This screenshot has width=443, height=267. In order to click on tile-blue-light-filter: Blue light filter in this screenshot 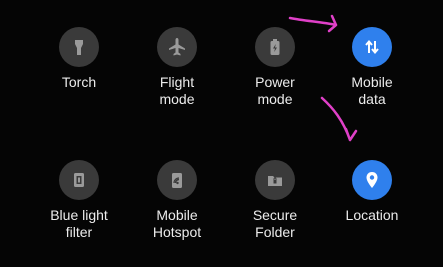, I will do `click(79, 200)`.